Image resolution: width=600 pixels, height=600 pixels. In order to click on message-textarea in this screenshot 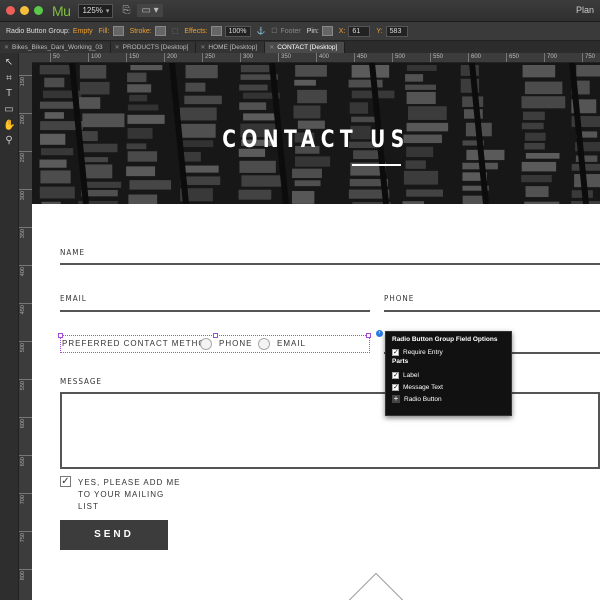, I will do `click(330, 430)`.